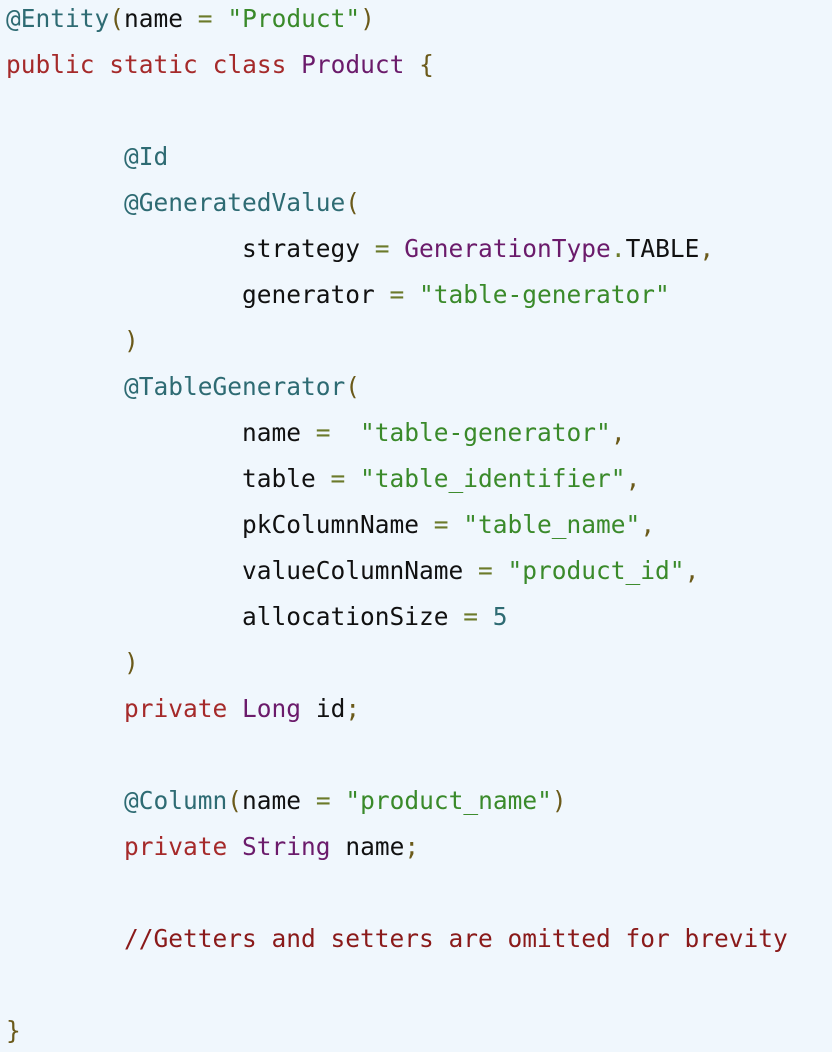  What do you see at coordinates (272, 708) in the screenshot?
I see `code-token: Long` at bounding box center [272, 708].